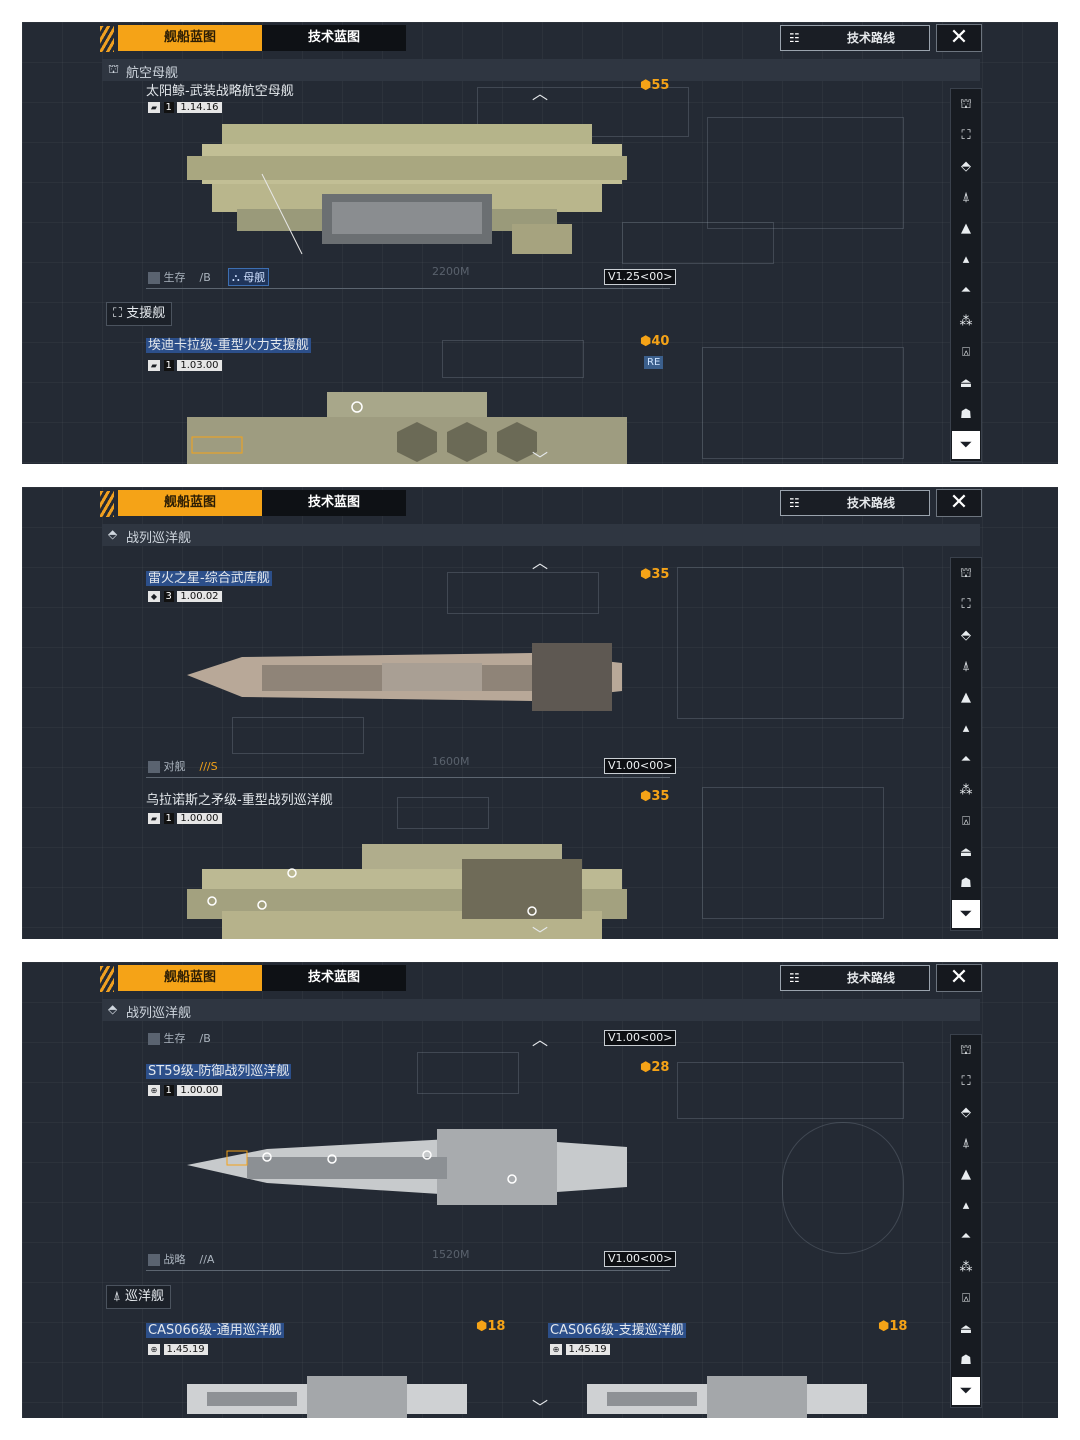 This screenshot has height=1440, width=1080. I want to click on tree-list-icon: ☷, so click(794, 503).